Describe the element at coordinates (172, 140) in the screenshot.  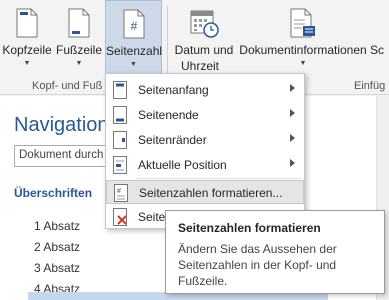
I see `menu-item-label: Seitenränder` at that location.